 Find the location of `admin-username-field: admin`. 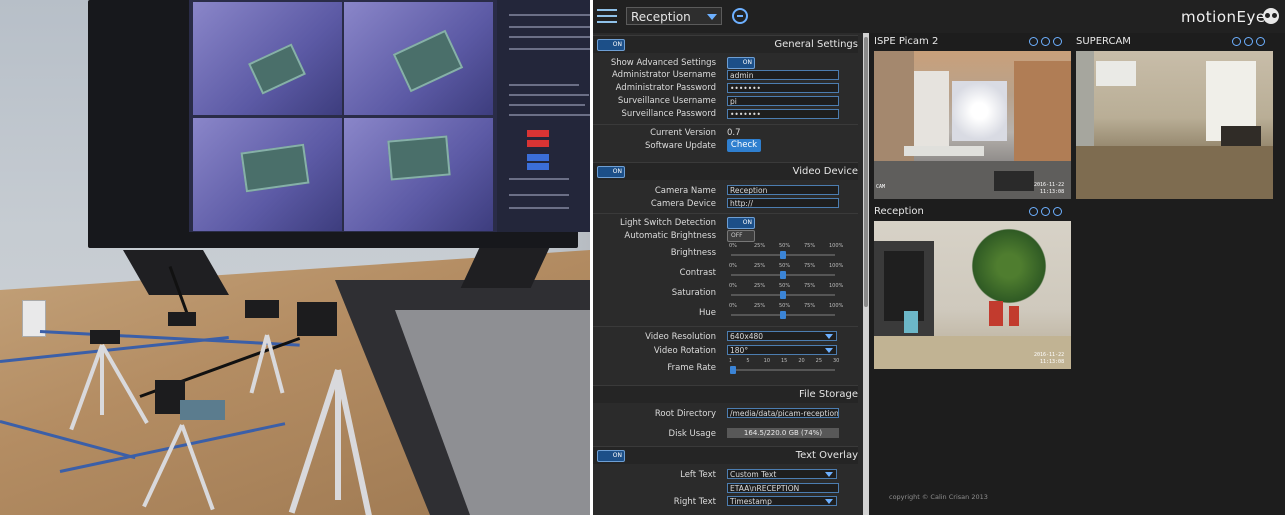

admin-username-field: admin is located at coordinates (783, 75).